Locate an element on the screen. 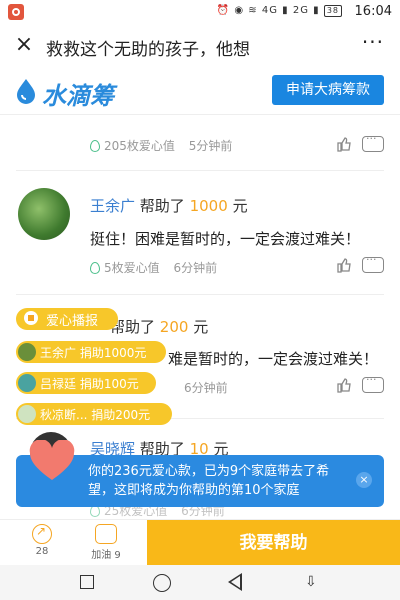  status-bar: ⏰ ◉ ≋ 4G ▮ 2G ▮ 38 16:04 is located at coordinates (200, 12).